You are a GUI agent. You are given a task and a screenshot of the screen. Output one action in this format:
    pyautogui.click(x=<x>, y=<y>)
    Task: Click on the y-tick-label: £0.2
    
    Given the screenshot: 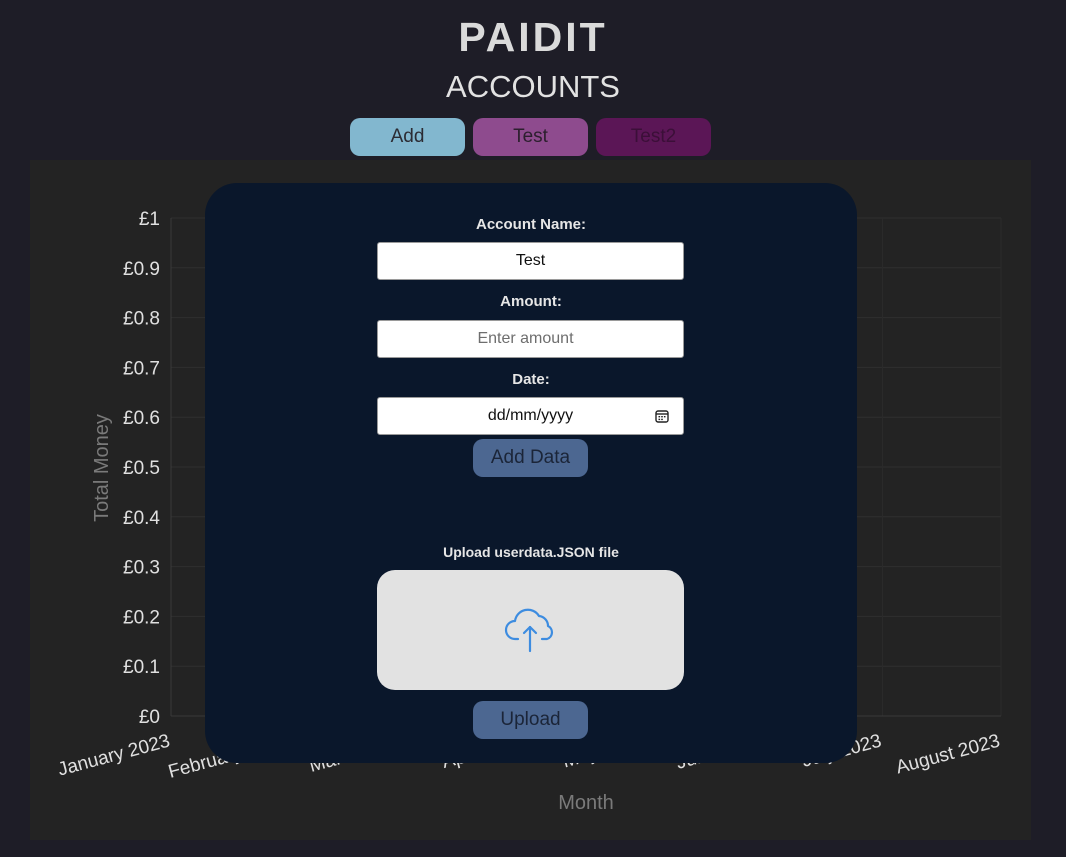 What is the action you would take?
    pyautogui.click(x=141, y=617)
    